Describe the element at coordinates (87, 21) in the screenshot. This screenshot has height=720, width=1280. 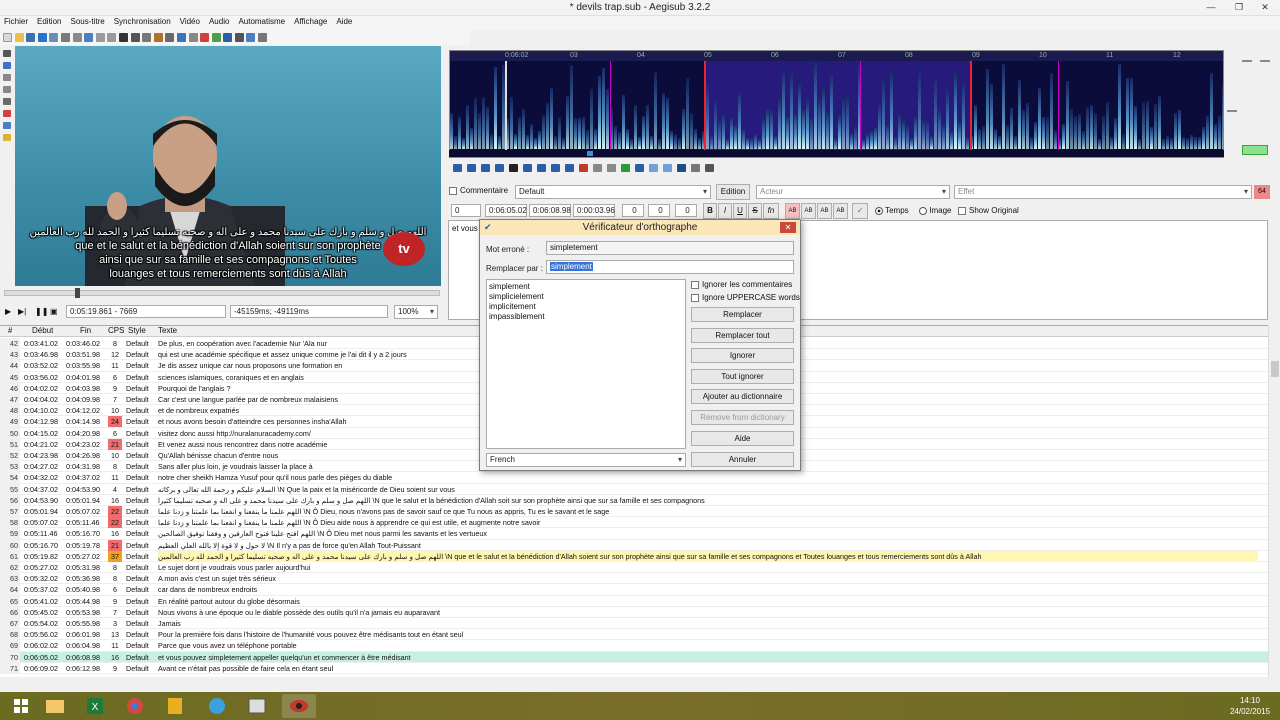
I see `menu-sous-titre: Sous-titre` at that location.